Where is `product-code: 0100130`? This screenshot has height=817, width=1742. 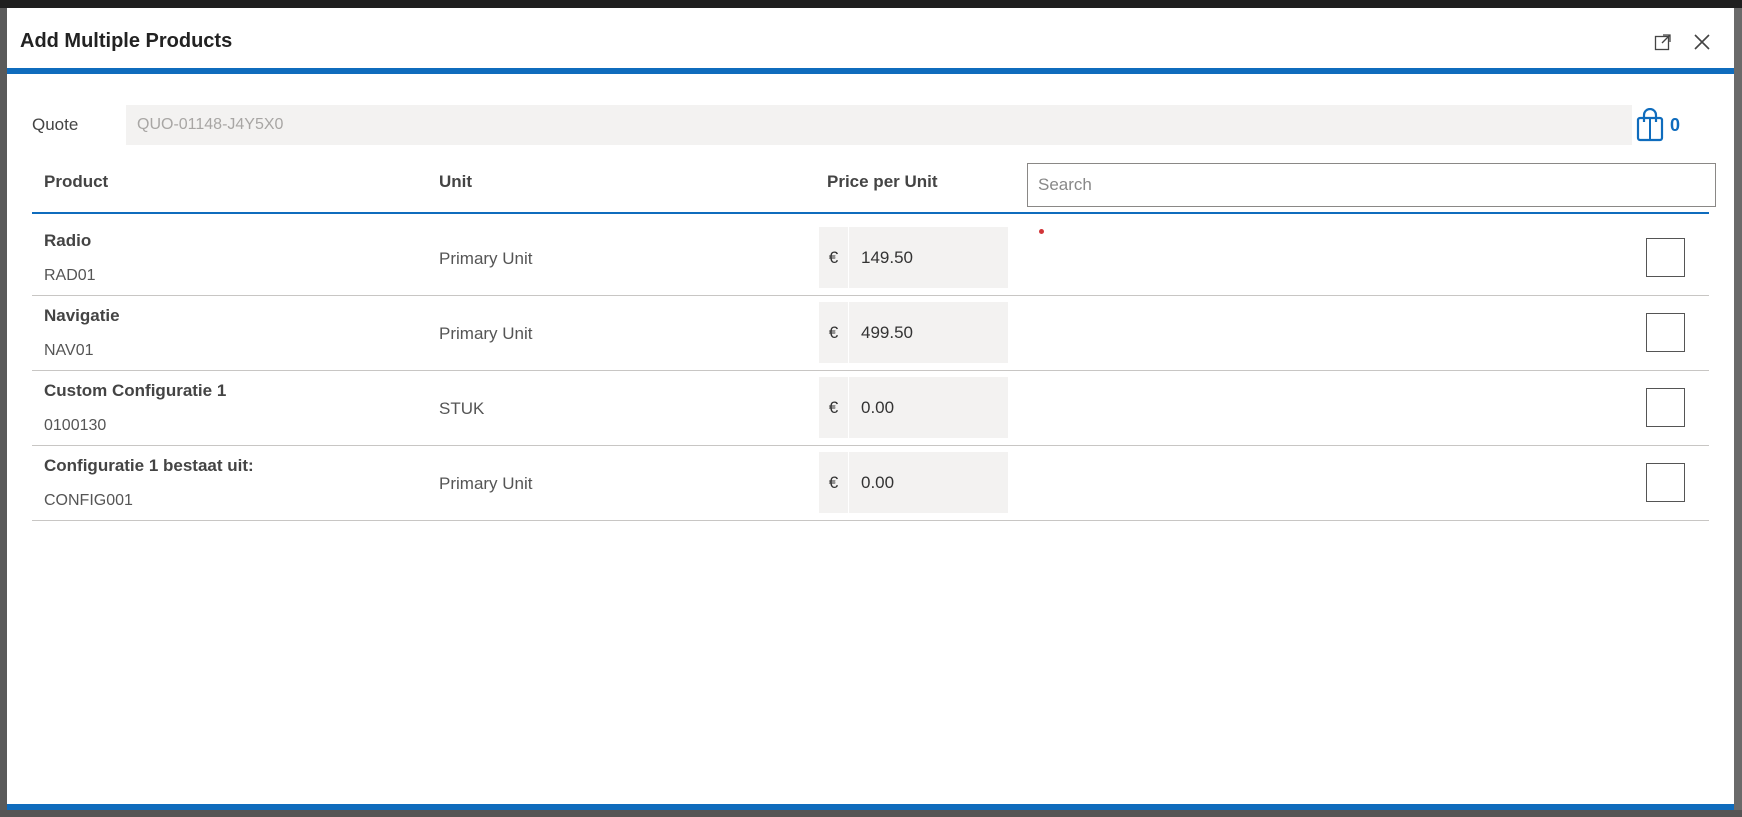
product-code: 0100130 is located at coordinates (75, 425).